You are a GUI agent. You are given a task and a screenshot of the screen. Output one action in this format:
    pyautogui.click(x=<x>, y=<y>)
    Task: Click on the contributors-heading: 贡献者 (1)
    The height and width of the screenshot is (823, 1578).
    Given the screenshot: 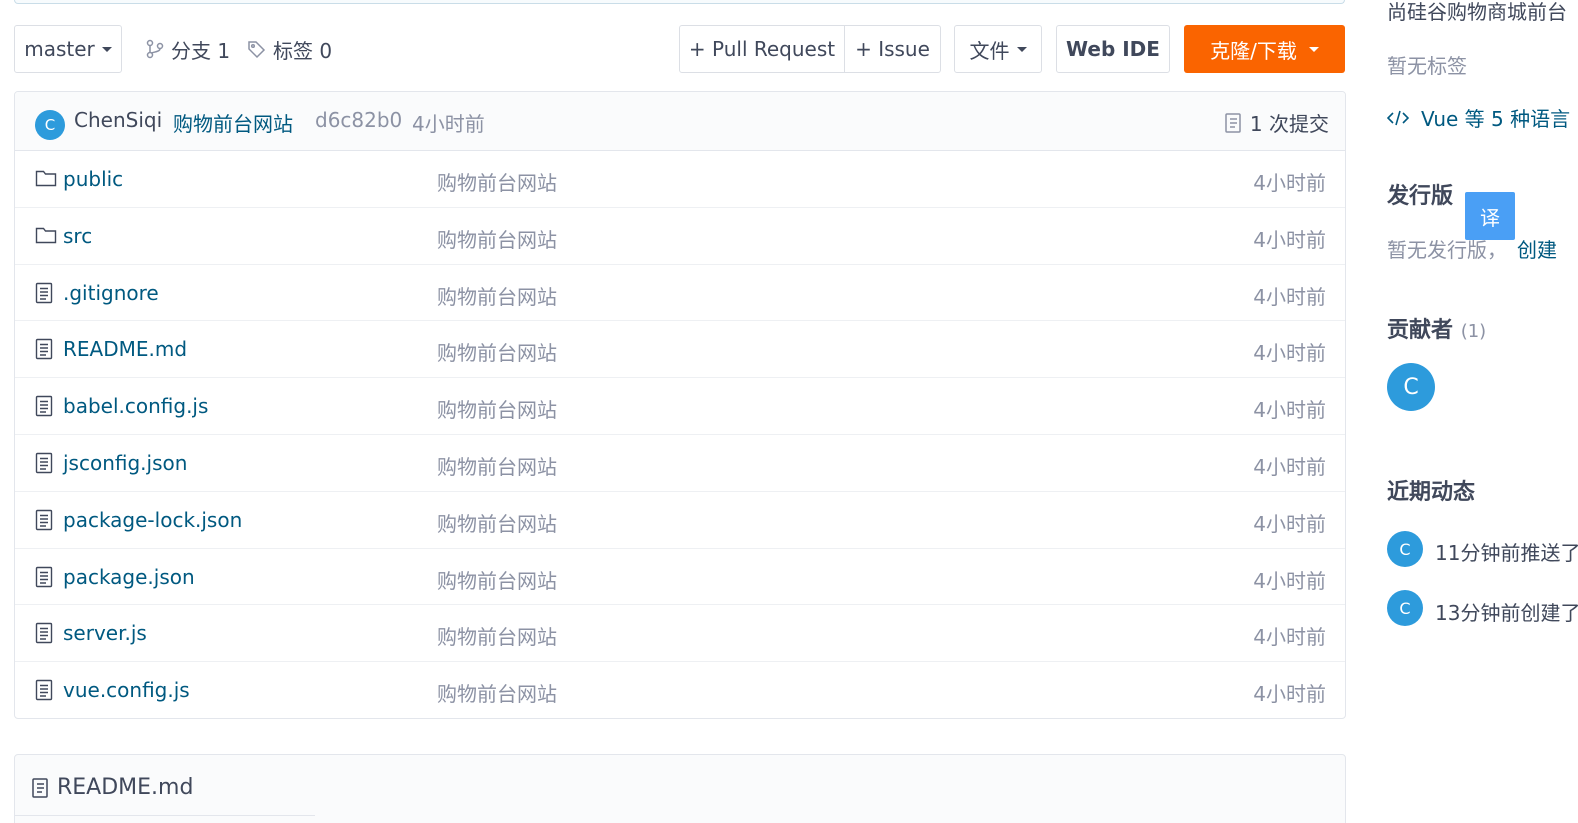 What is the action you would take?
    pyautogui.click(x=1436, y=328)
    